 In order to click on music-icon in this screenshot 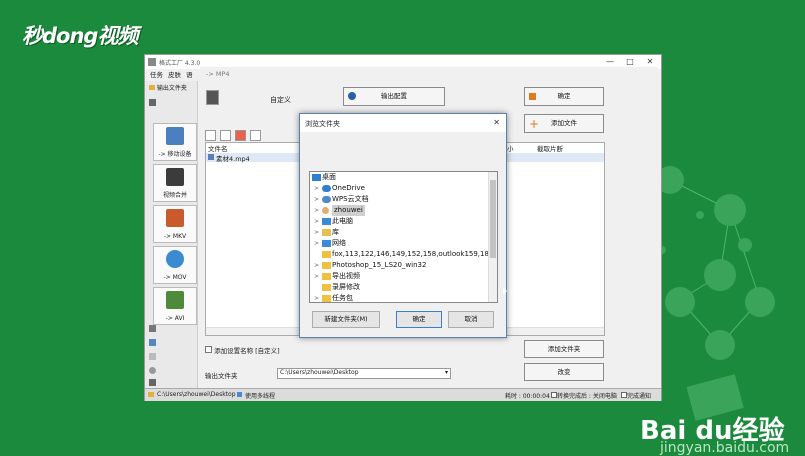, I will do `click(152, 328)`.